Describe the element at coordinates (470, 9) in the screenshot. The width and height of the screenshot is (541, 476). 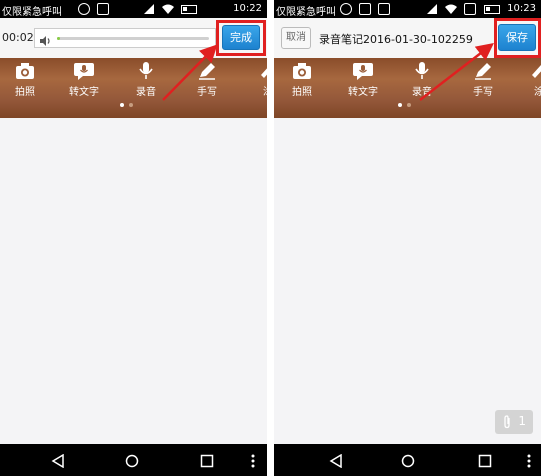
I see `sim-icon` at that location.